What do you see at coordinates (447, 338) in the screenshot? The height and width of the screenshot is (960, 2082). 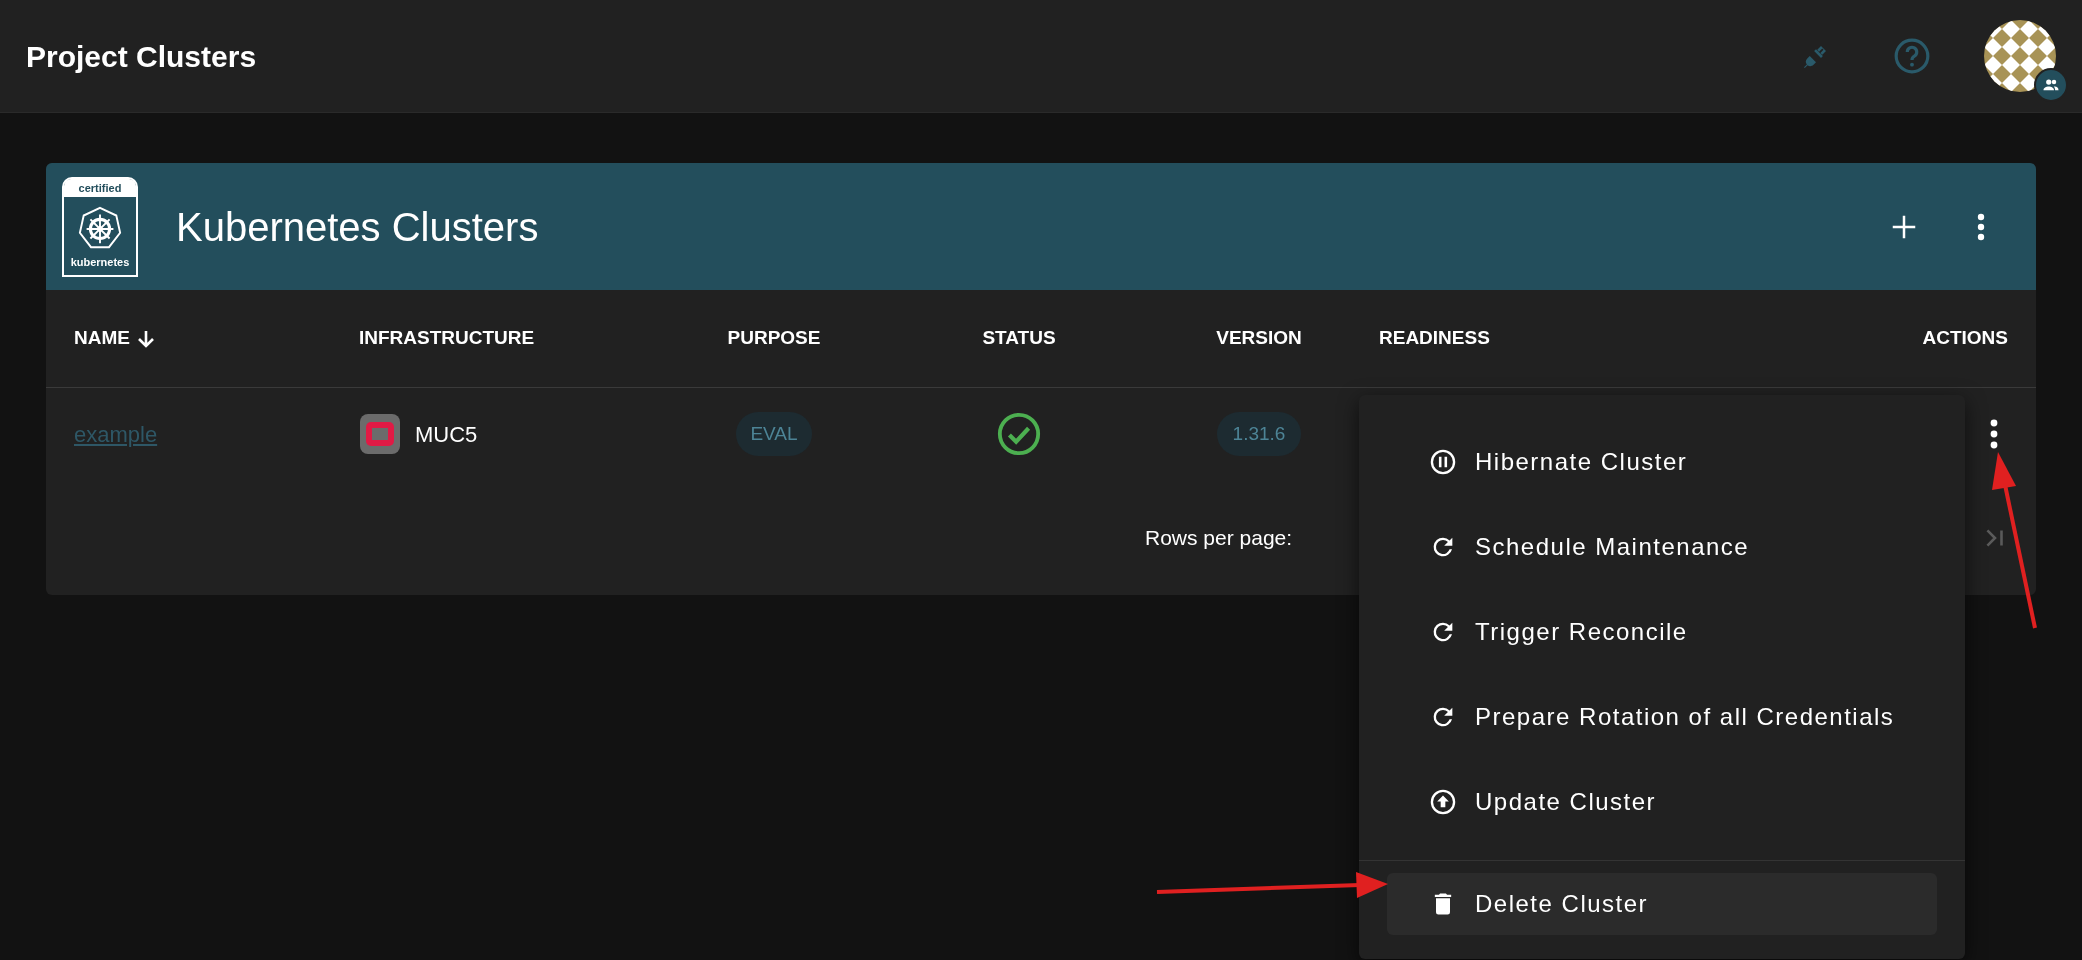 I see `column-header: INFRASTRUCTURE` at bounding box center [447, 338].